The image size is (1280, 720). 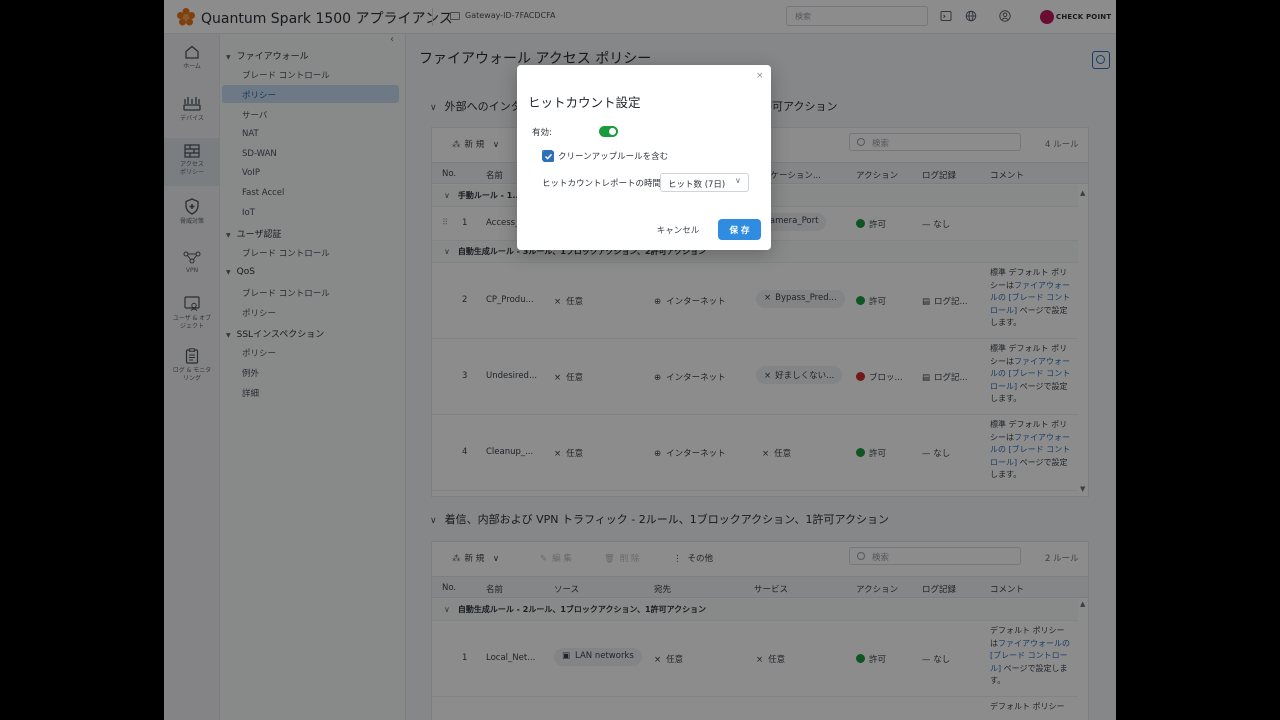 I want to click on cleanup-checkbox, so click(x=548, y=156).